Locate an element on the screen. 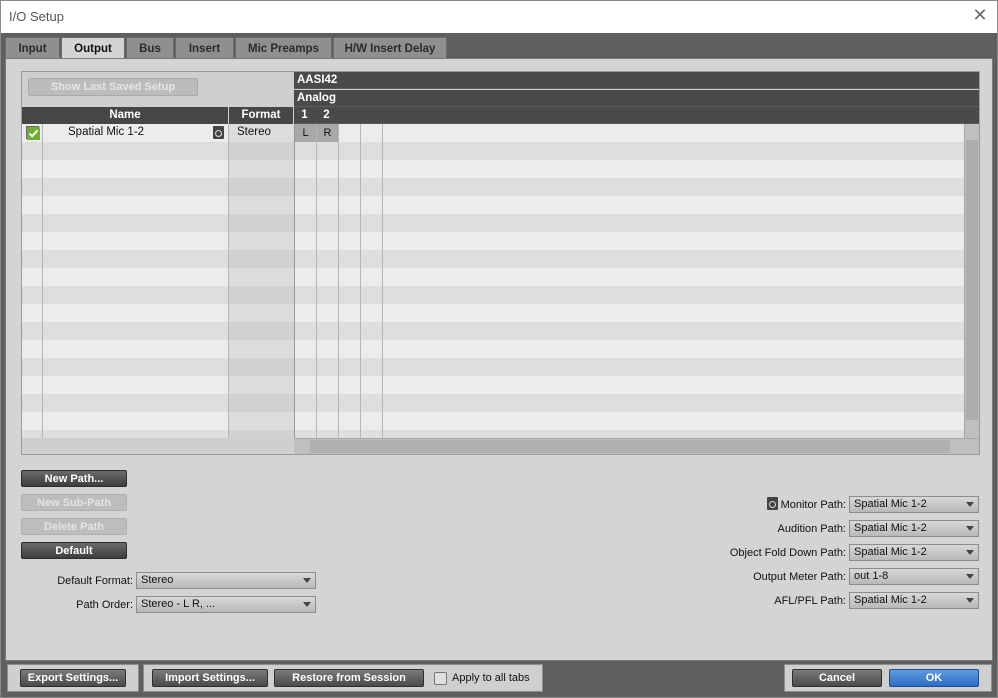 The height and width of the screenshot is (698, 998). io-type-label: Analog is located at coordinates (316, 98).